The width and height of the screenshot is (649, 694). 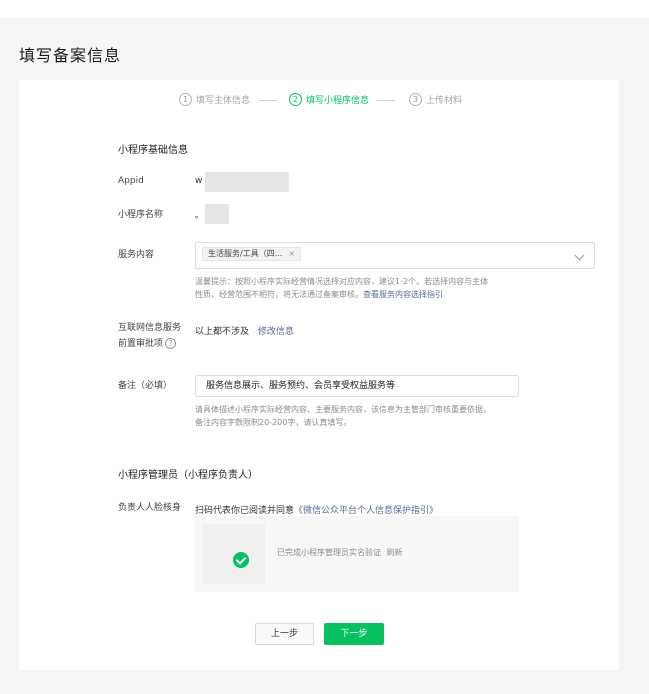 What do you see at coordinates (245, 511) in the screenshot?
I see `agreement-prefix: 扫码代表你已阅读并同意` at bounding box center [245, 511].